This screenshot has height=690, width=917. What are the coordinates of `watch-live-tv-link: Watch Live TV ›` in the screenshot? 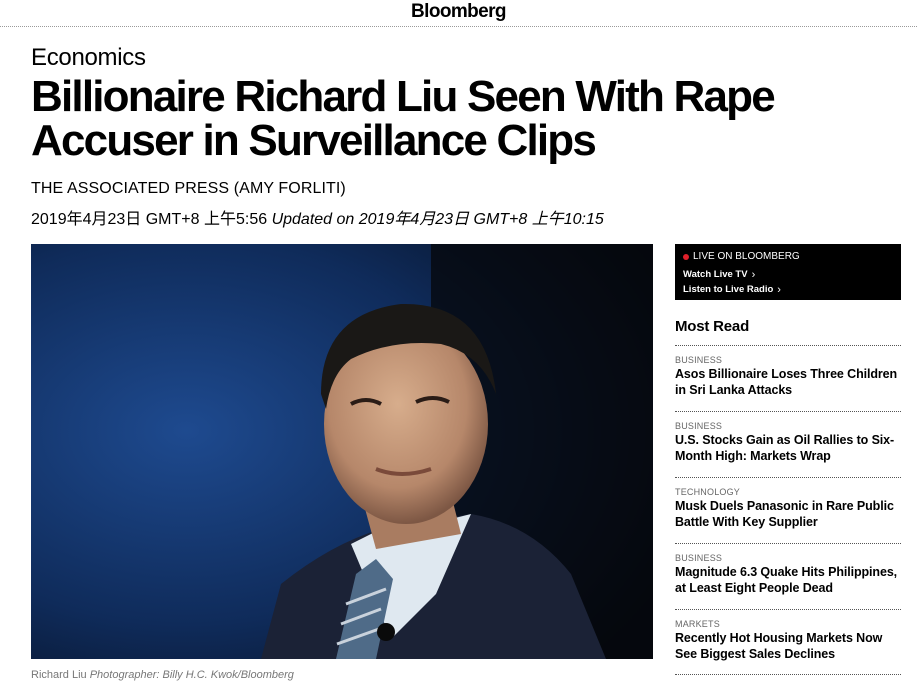 It's located at (719, 274).